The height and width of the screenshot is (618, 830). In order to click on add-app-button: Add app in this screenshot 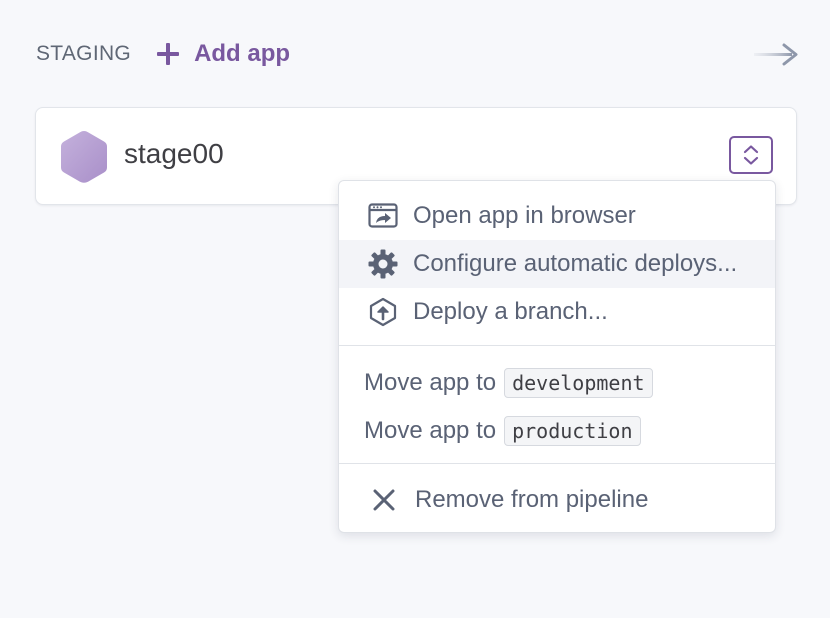, I will do `click(223, 54)`.